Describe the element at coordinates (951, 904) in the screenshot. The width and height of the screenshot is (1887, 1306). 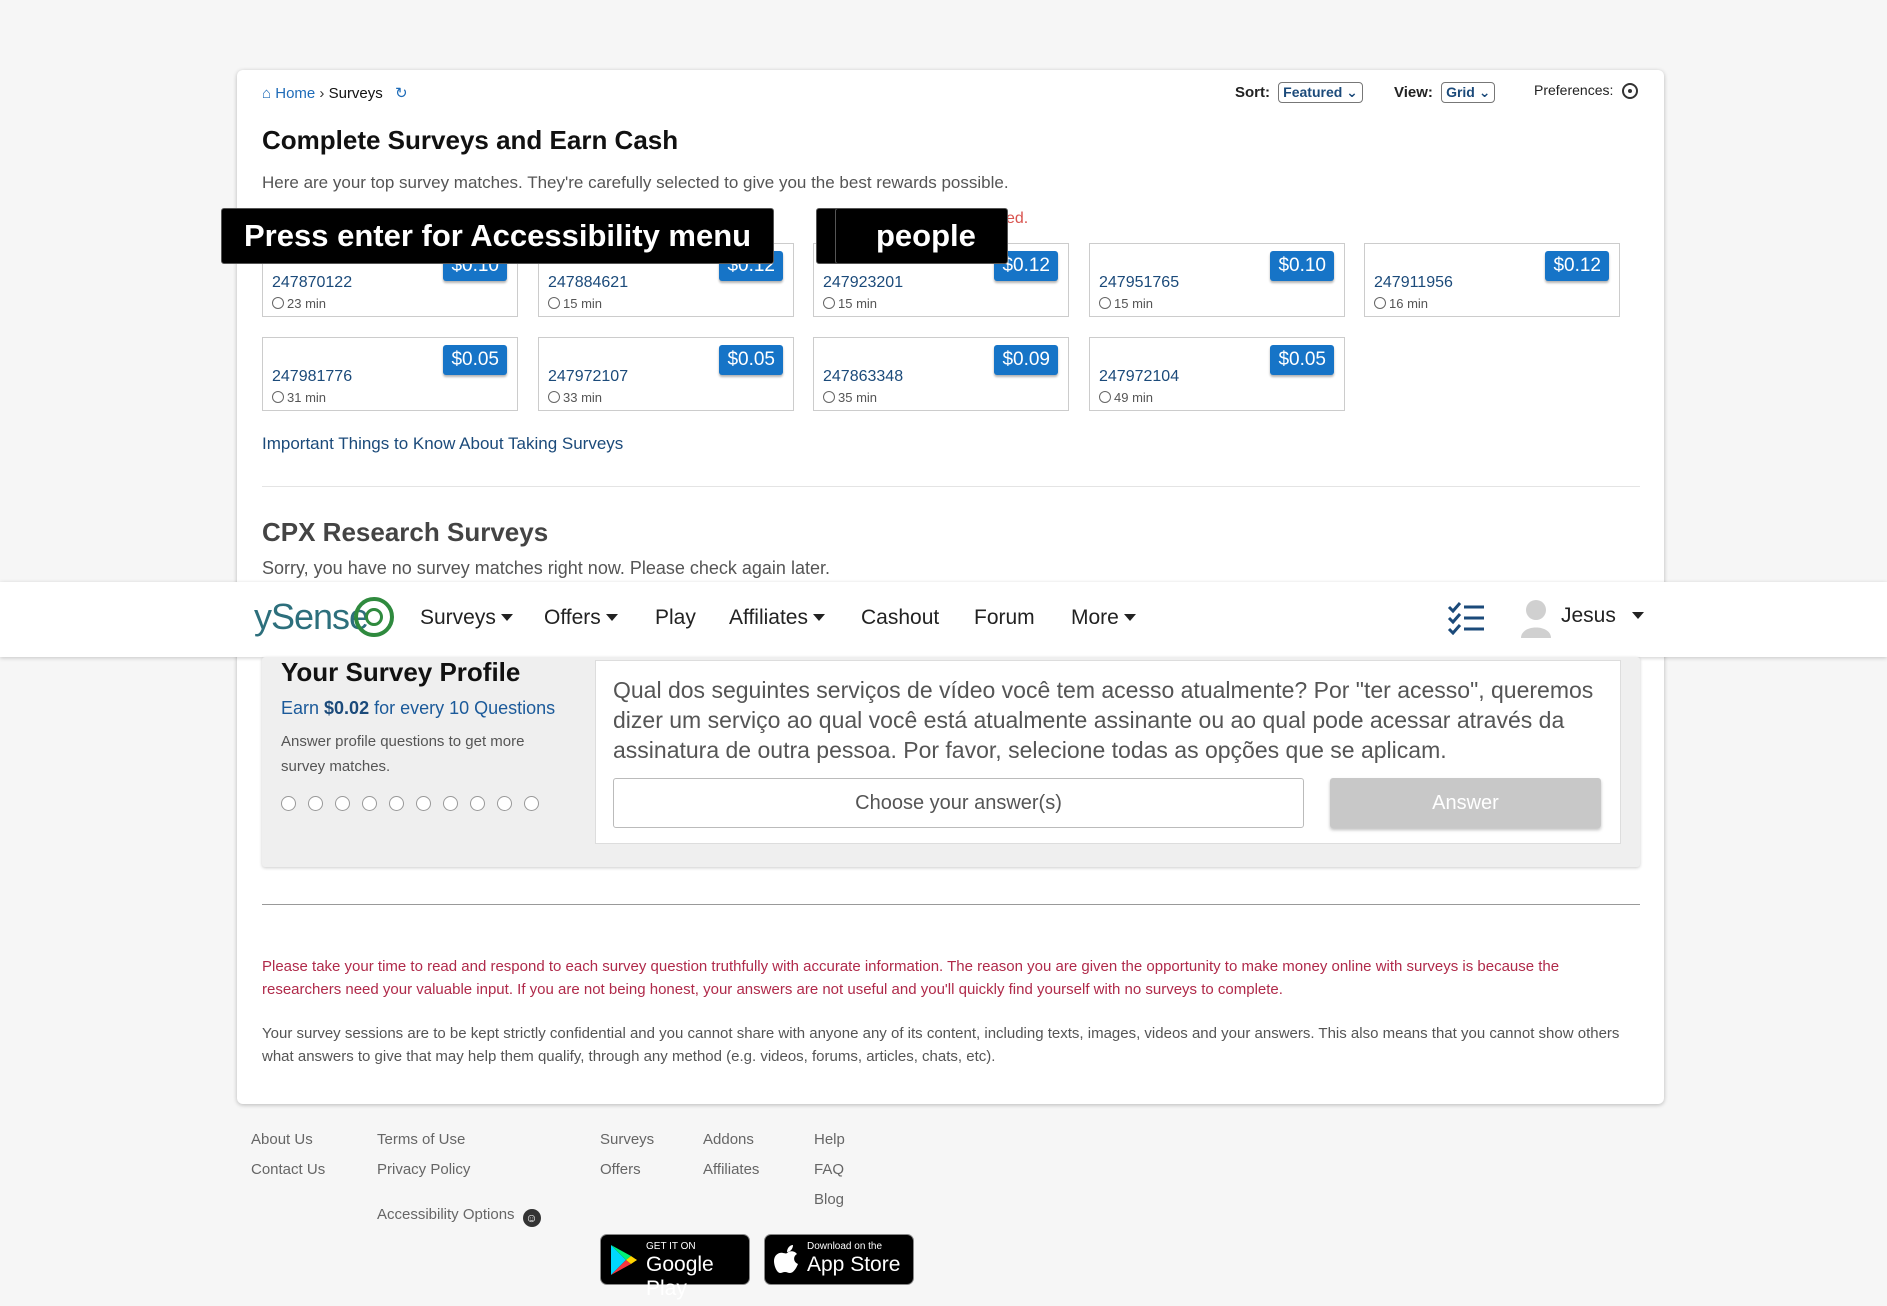
I see `notice-divider` at that location.